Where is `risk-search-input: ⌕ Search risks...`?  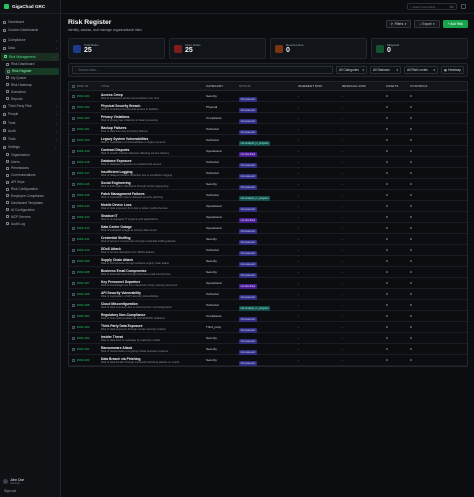
risk-search-input: ⌕ Search risks... is located at coordinates (203, 70).